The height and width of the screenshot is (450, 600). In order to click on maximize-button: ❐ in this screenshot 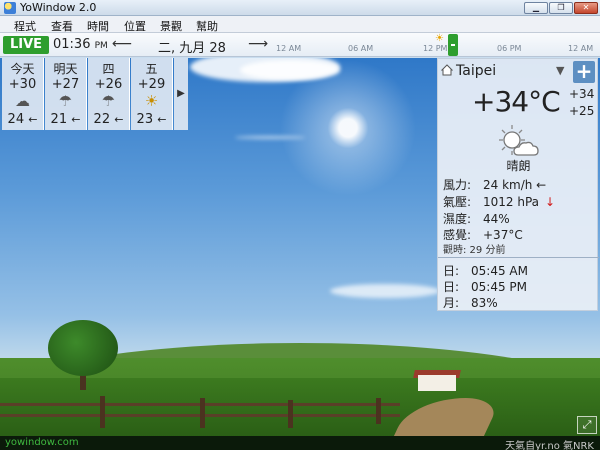, I will do `click(561, 8)`.